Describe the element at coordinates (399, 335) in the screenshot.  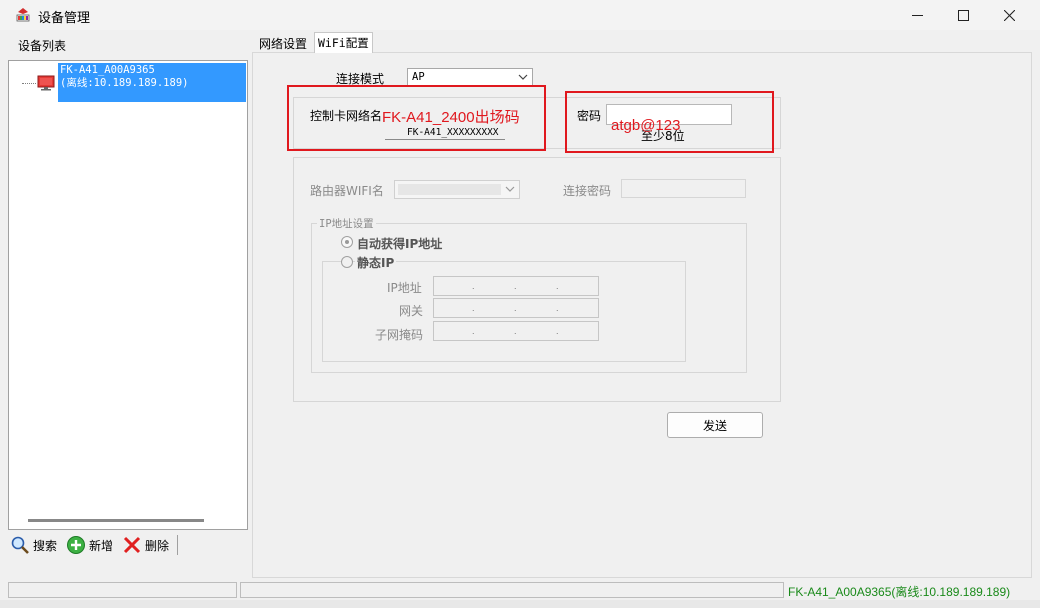
I see `subnet-mask-label: 子网掩码` at that location.